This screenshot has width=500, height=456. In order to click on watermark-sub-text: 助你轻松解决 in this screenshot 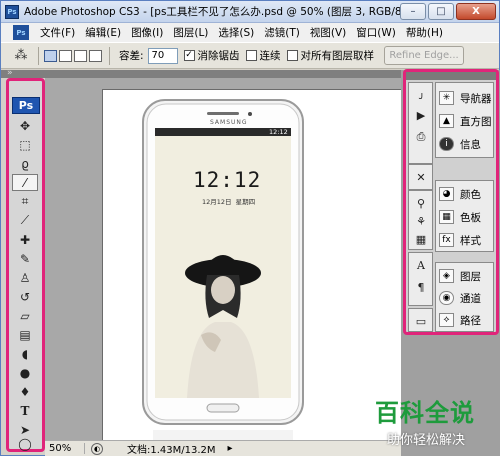, I will do `click(426, 440)`.